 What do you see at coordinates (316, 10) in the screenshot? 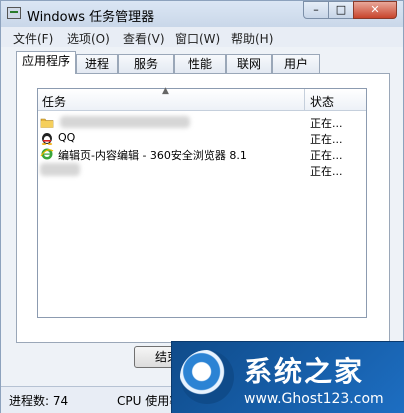
I see `minimize-button: –` at bounding box center [316, 10].